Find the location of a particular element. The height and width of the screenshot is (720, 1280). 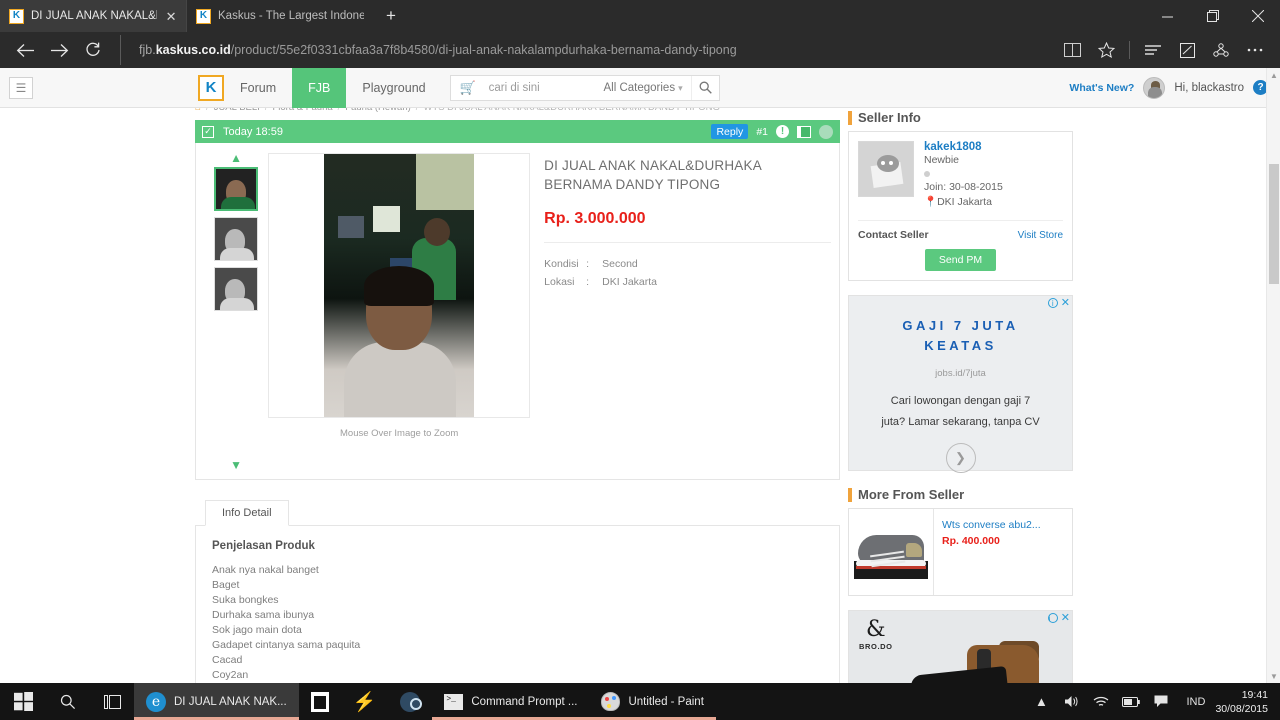

product-photo is located at coordinates (399, 285).